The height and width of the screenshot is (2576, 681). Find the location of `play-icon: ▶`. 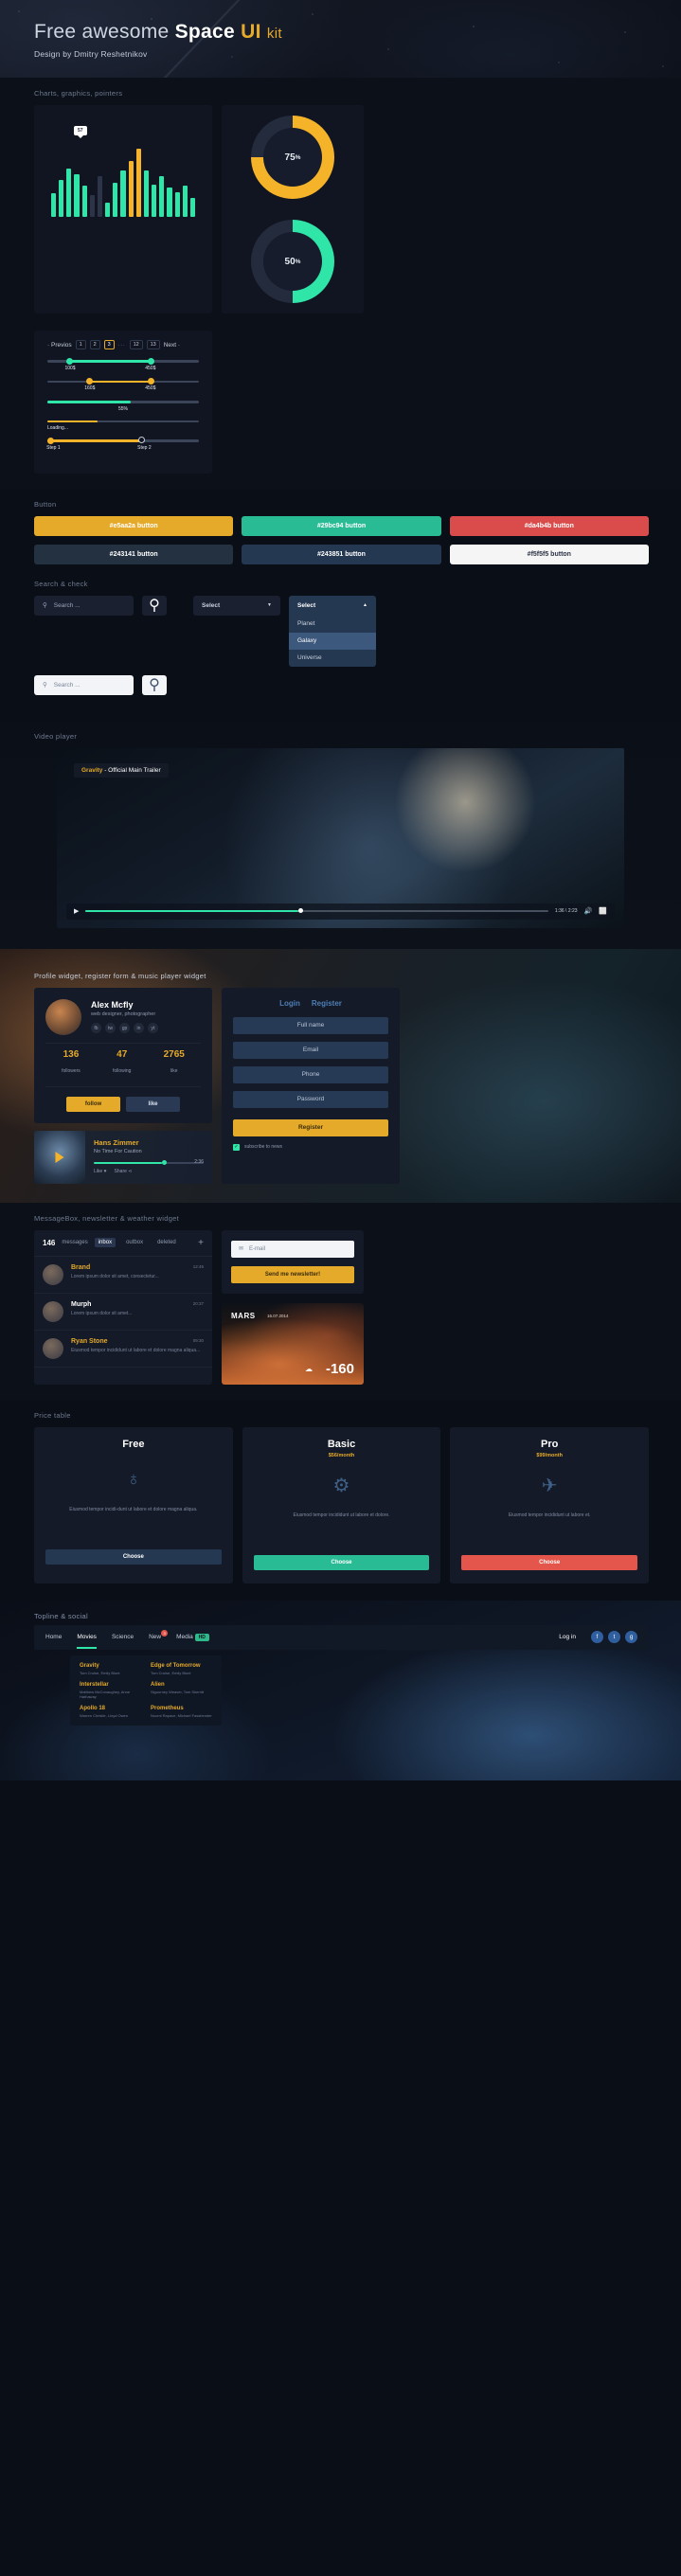

play-icon: ▶ is located at coordinates (76, 911).